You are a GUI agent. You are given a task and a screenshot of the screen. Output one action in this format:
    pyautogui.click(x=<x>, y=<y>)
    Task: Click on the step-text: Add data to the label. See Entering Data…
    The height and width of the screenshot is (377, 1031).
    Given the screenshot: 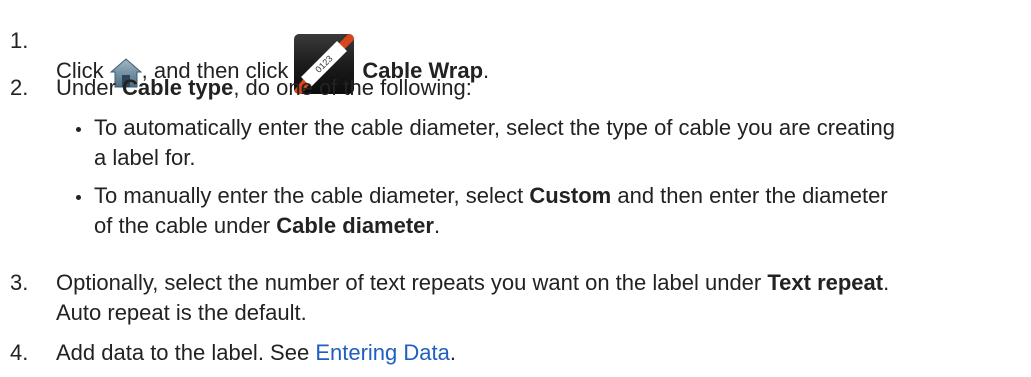 What is the action you would take?
    pyautogui.click(x=538, y=353)
    